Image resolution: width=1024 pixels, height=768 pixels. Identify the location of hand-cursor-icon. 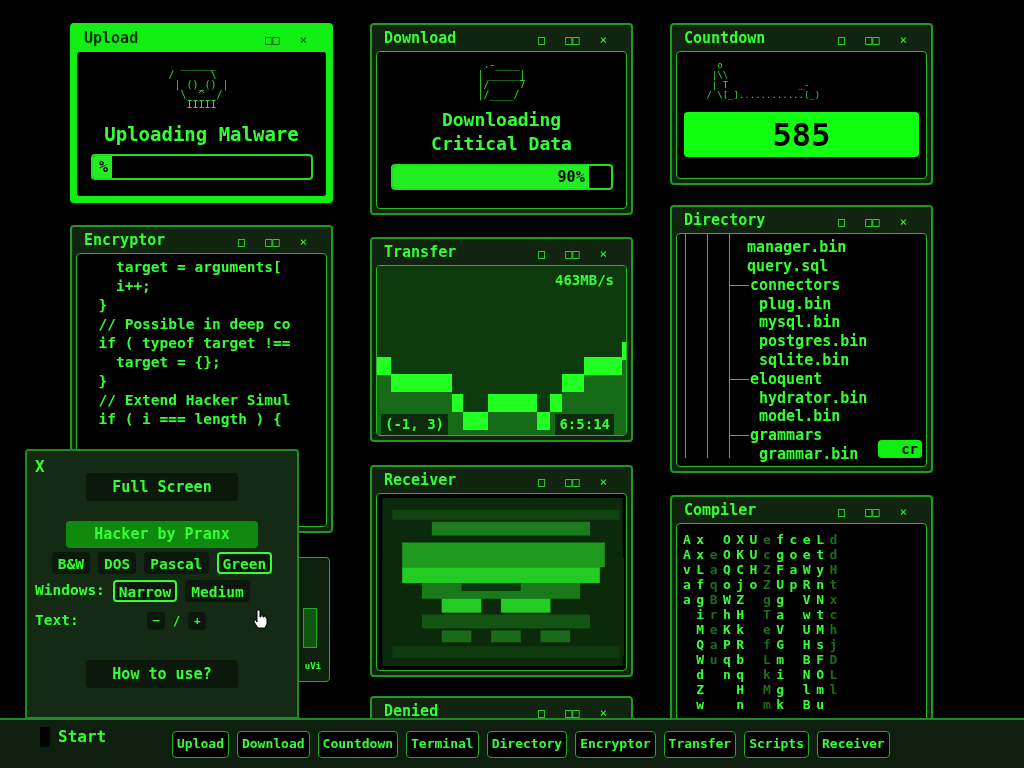
(261, 619).